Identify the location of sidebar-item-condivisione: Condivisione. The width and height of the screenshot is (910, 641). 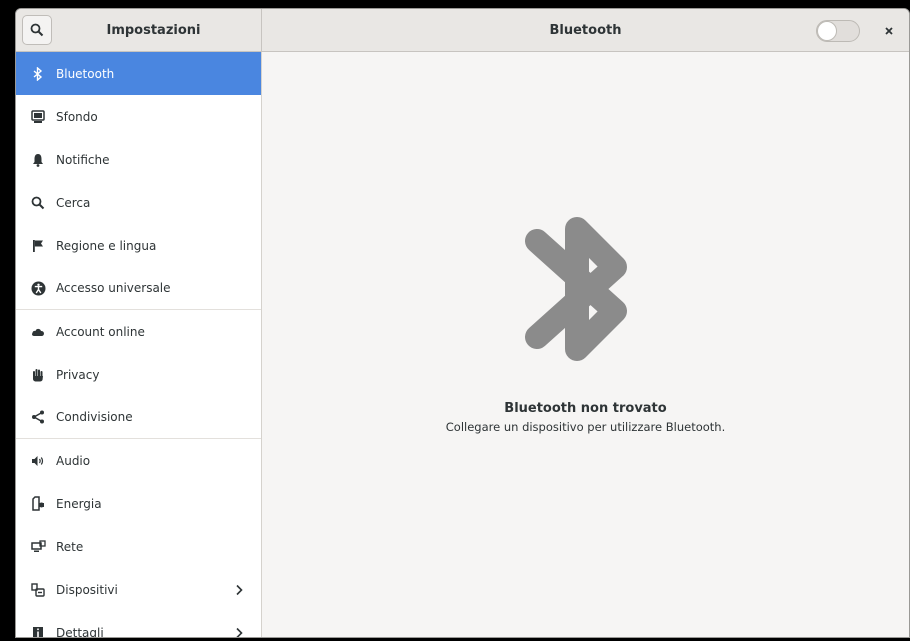
(138, 417).